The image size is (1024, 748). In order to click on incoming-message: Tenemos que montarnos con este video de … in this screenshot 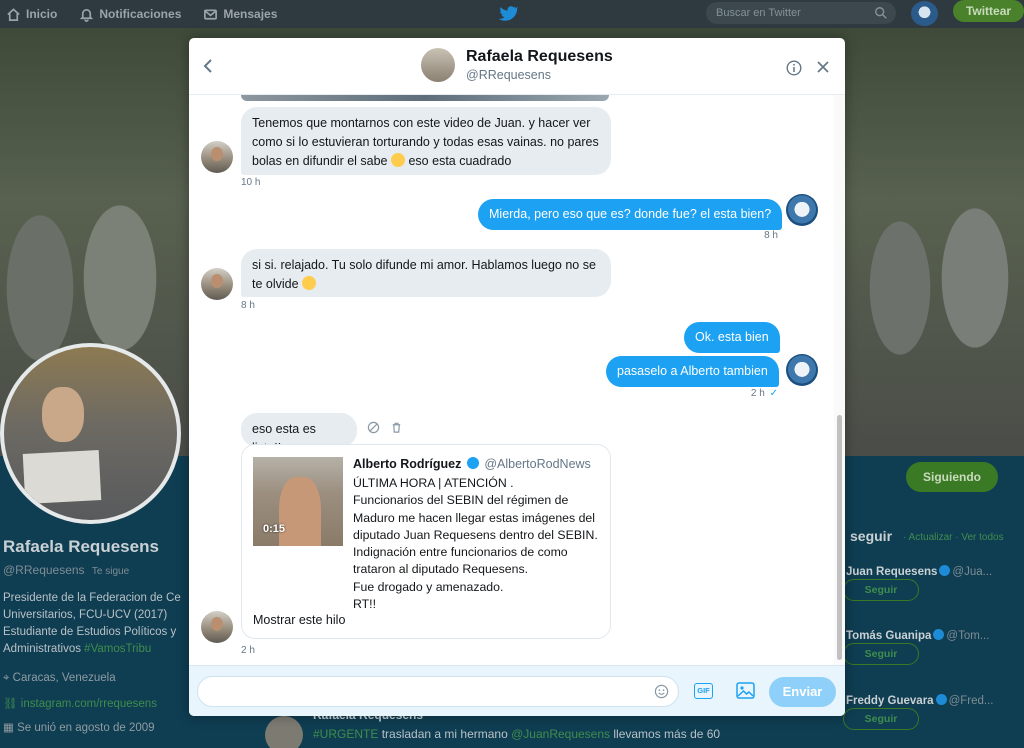, I will do `click(426, 141)`.